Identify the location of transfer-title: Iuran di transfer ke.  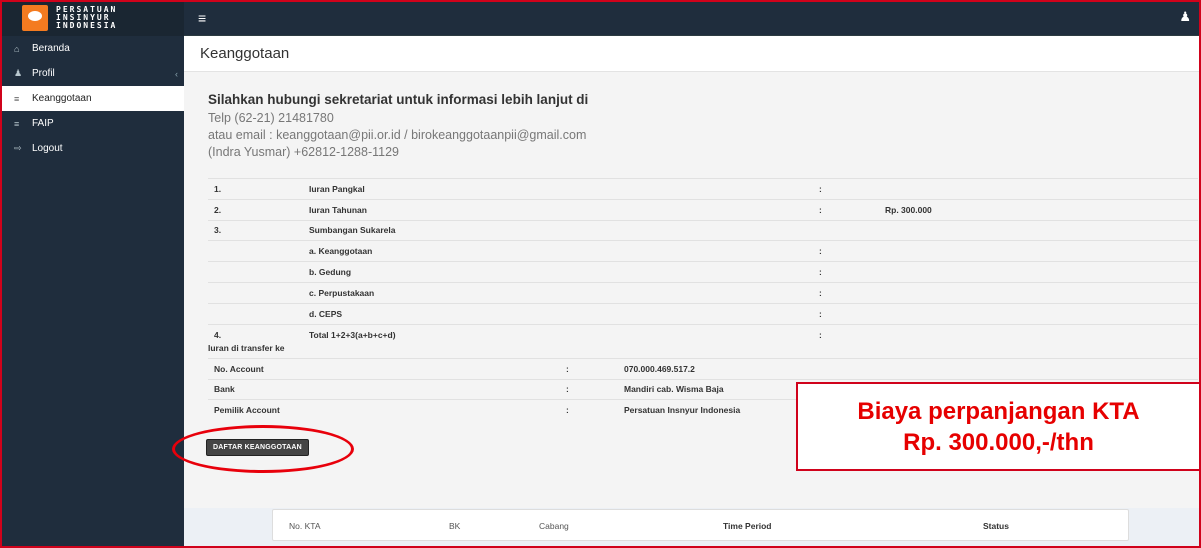
(246, 348).